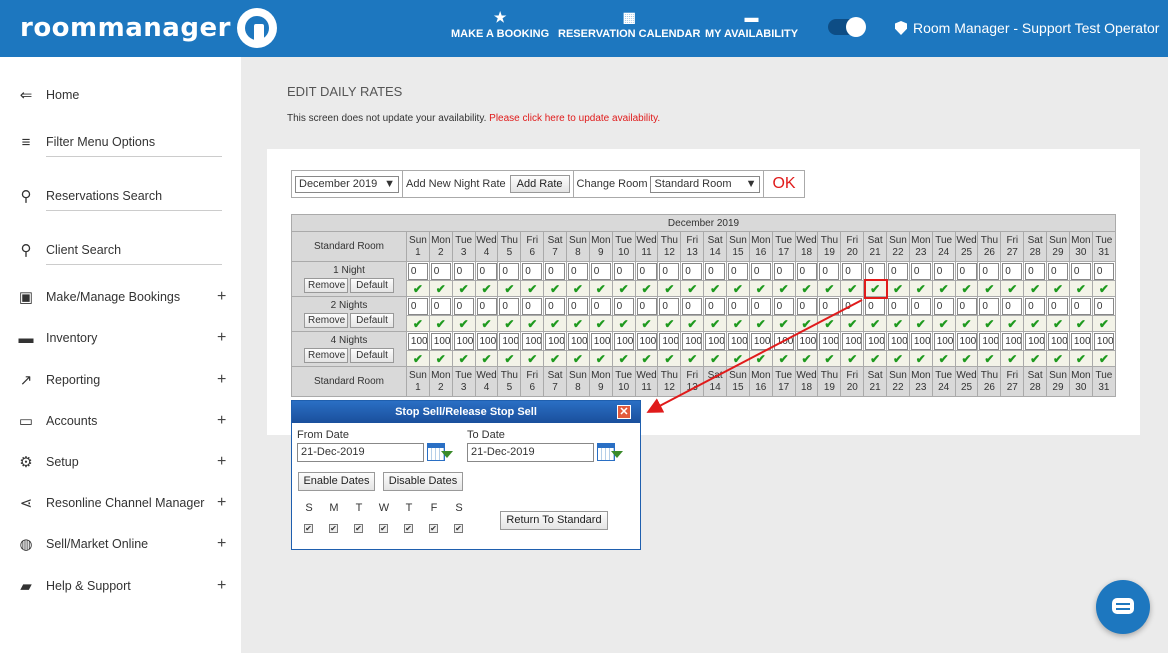 This screenshot has height=653, width=1168. I want to click on sidebar-item-make-manage-bookings: ▣ Make/Manage Bookings +, so click(120, 297).